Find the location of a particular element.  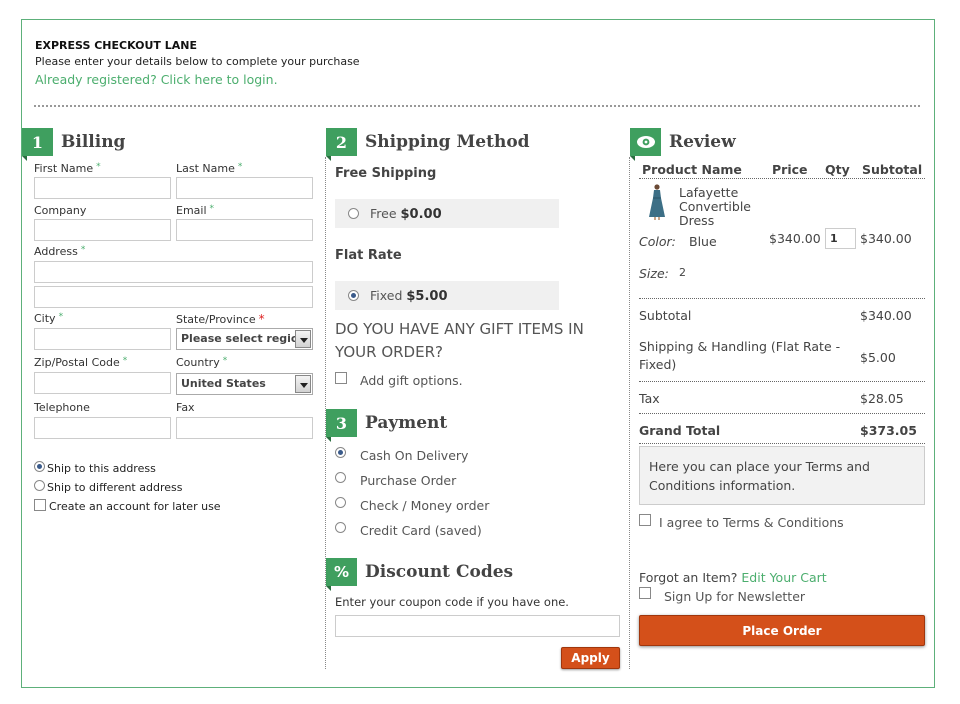

edit-cart-link: Edit Your Cart is located at coordinates (783, 577).